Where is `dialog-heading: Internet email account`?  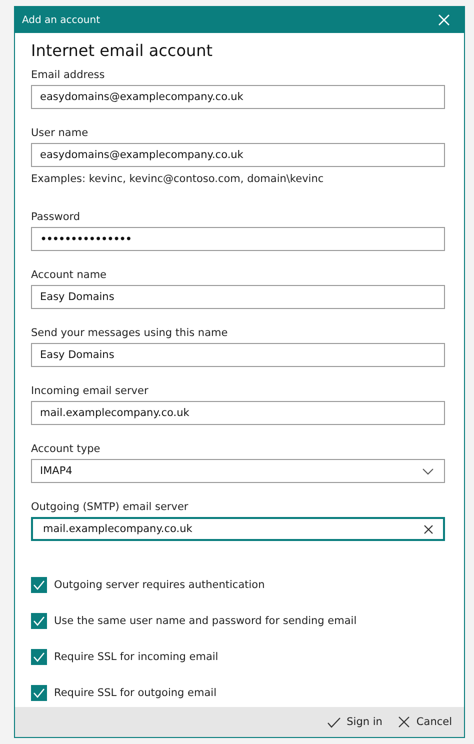 dialog-heading: Internet email account is located at coordinates (122, 50).